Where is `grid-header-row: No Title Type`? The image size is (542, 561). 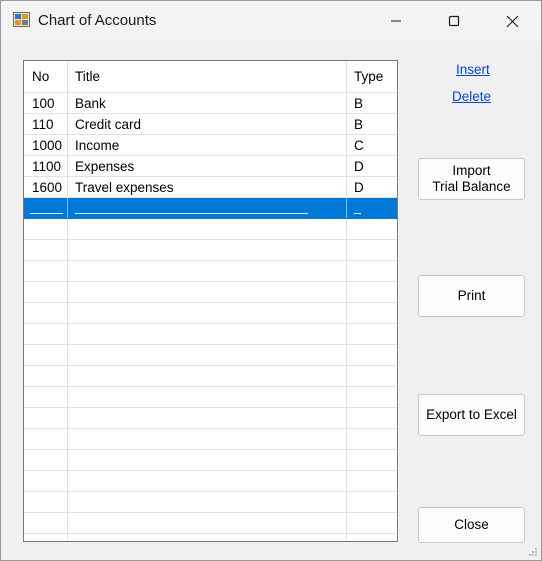
grid-header-row: No Title Type is located at coordinates (210, 77).